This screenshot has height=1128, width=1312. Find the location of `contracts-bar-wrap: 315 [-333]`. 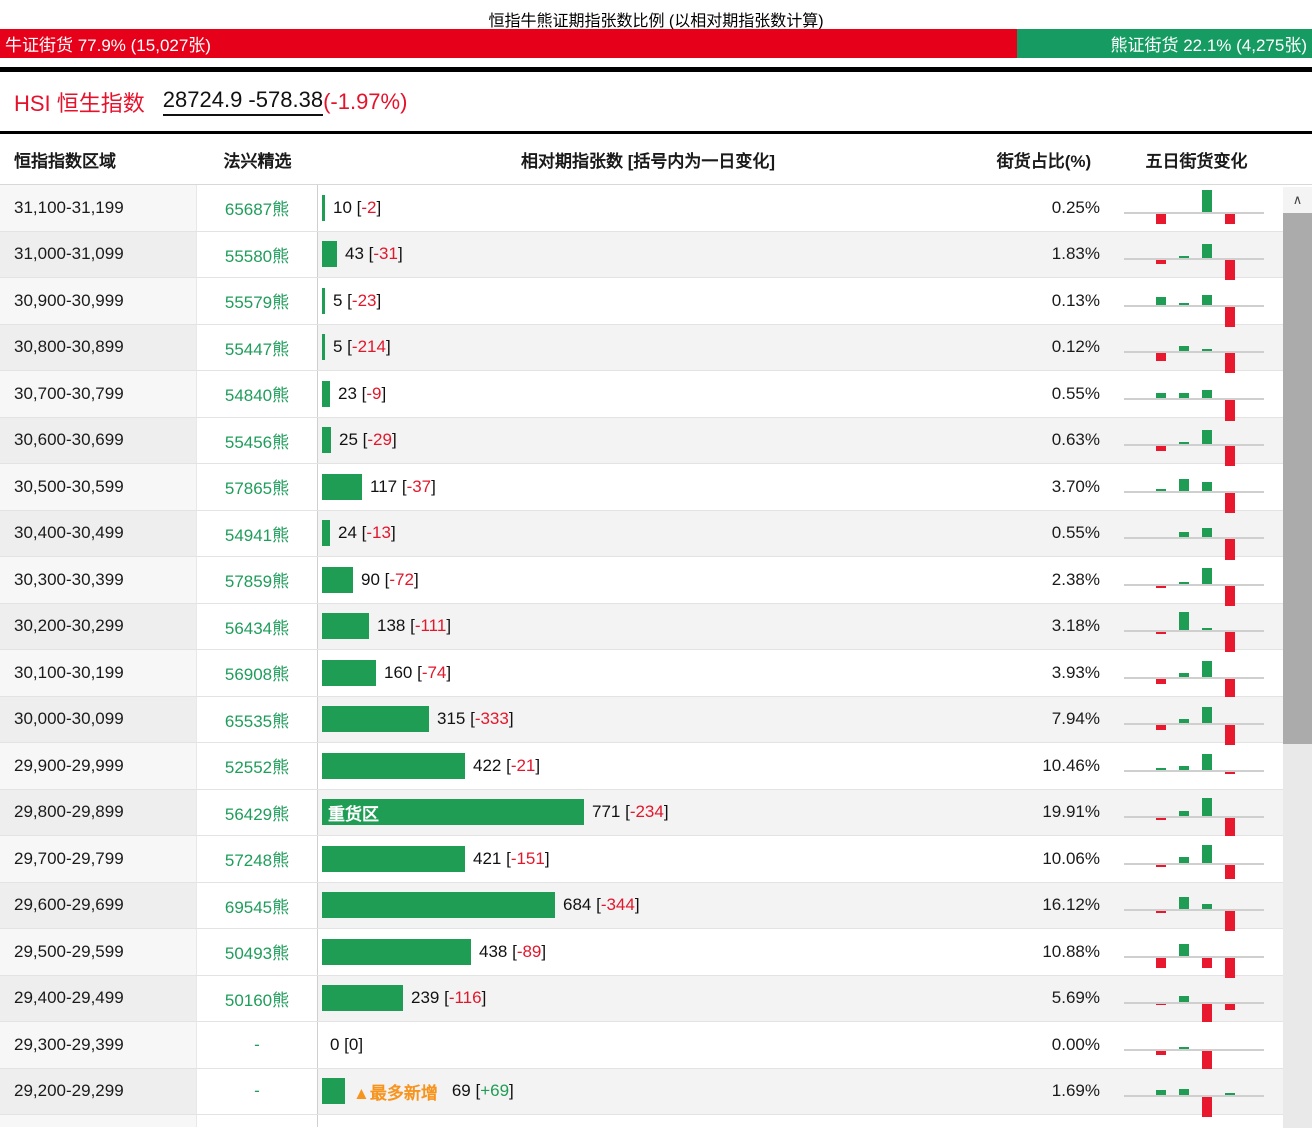

contracts-bar-wrap: 315 [-333] is located at coordinates (648, 719).